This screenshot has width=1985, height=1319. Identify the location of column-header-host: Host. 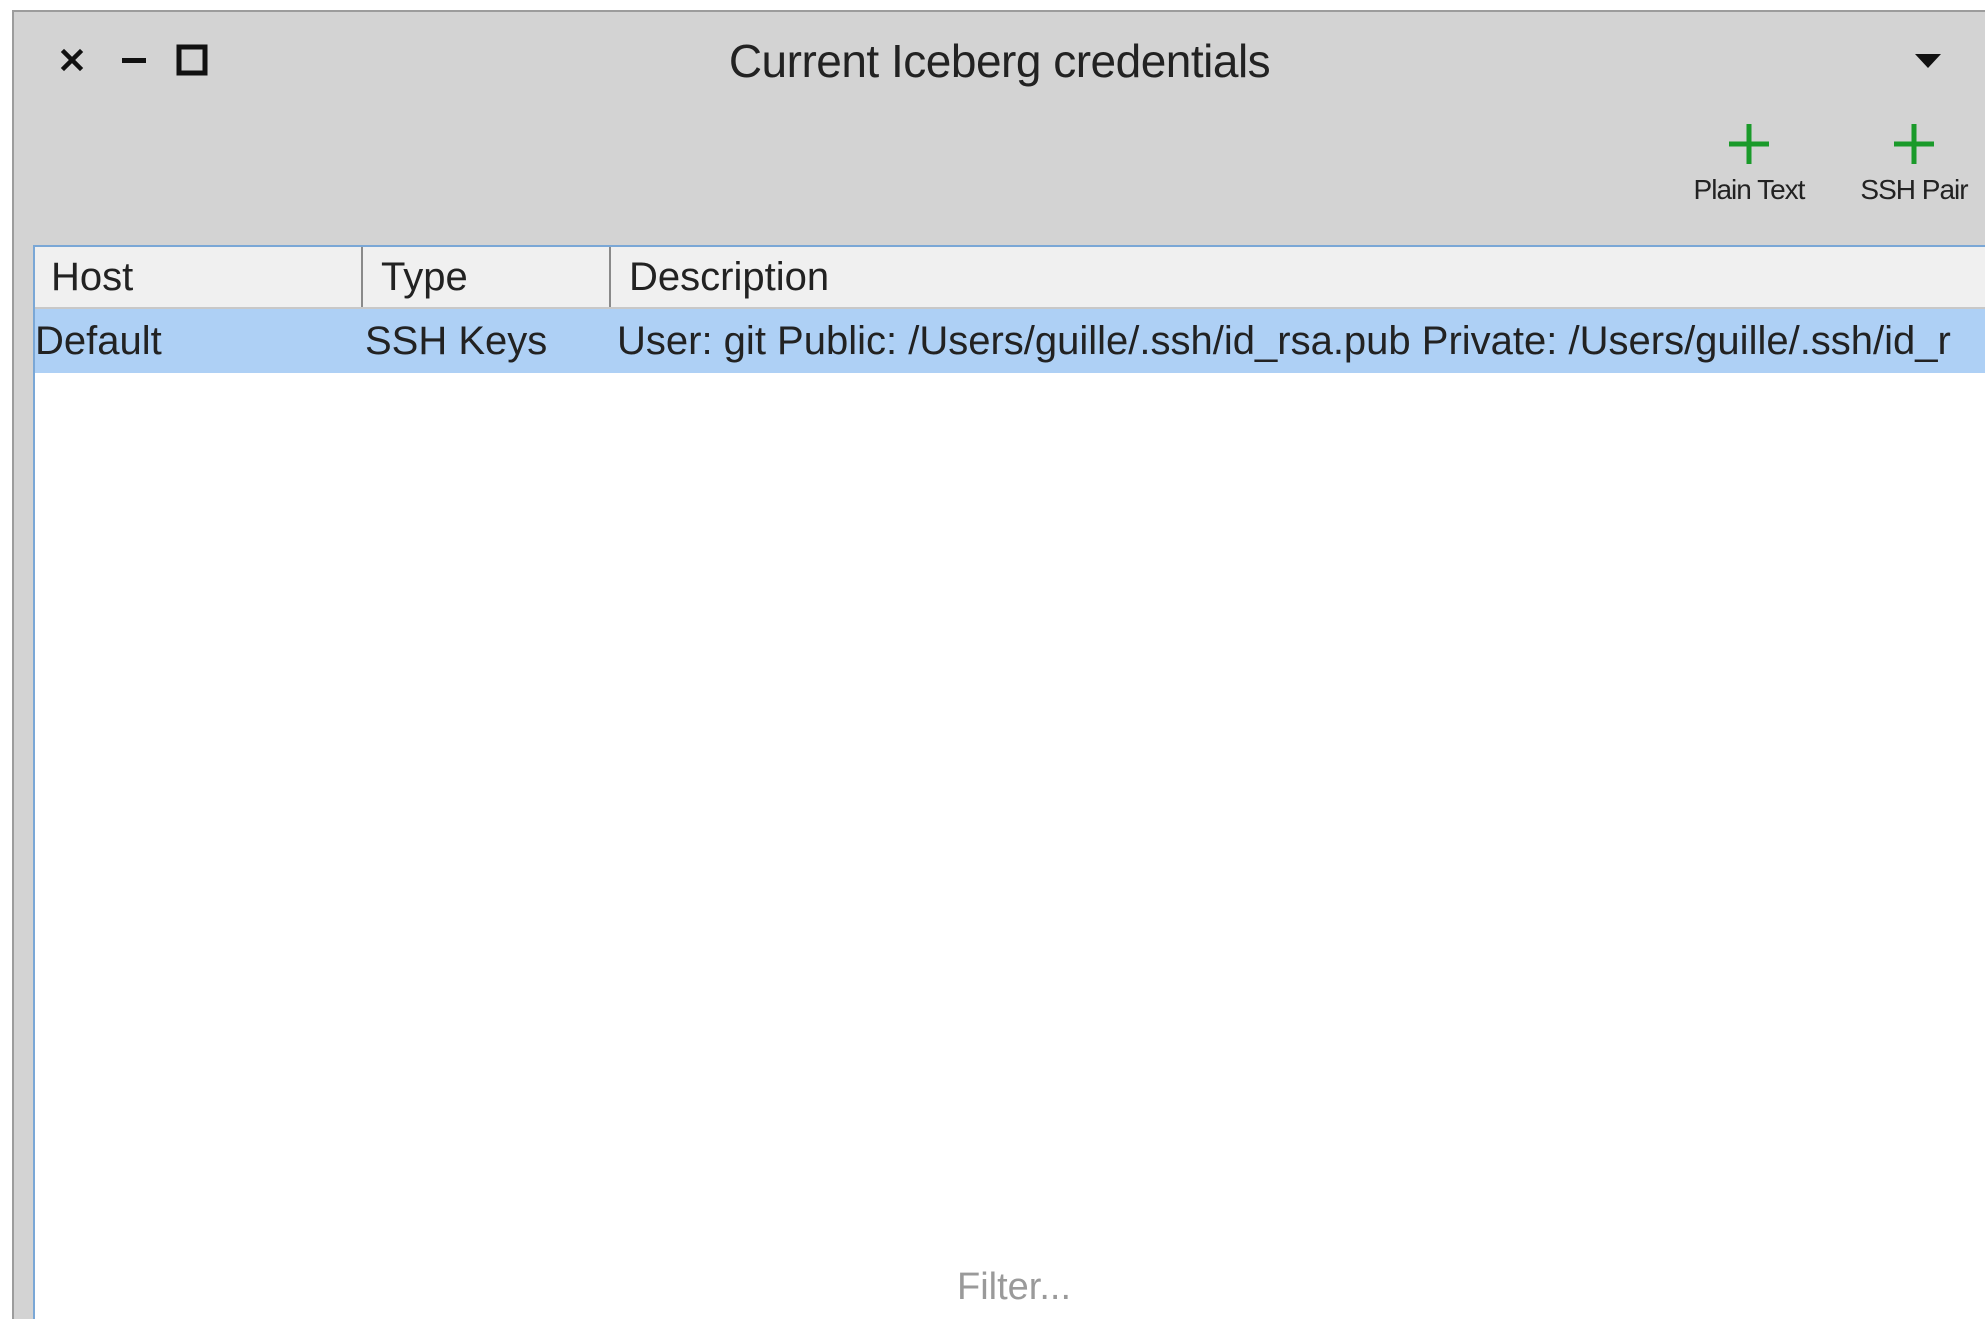
(199, 277).